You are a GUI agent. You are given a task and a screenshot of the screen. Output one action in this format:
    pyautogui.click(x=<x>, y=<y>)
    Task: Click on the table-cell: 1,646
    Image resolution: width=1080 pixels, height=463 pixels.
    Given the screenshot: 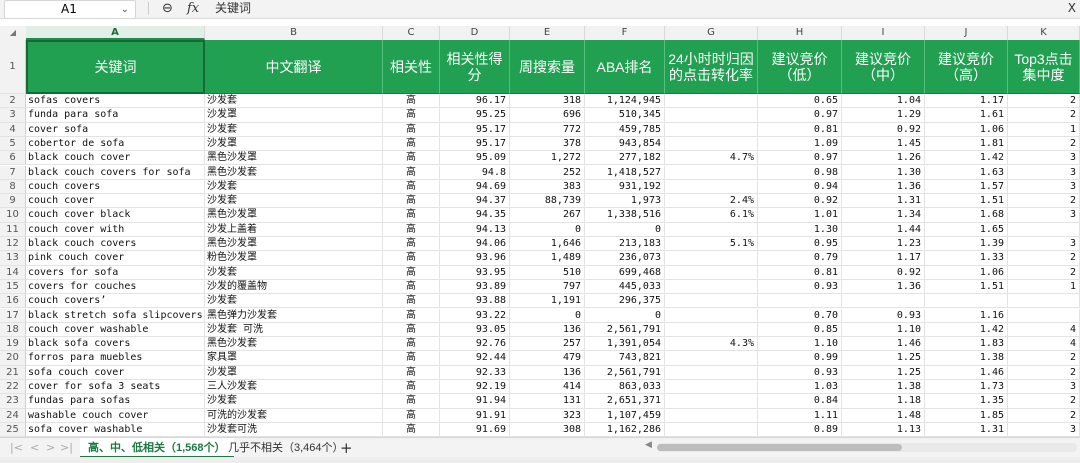 What is the action you would take?
    pyautogui.click(x=547, y=244)
    